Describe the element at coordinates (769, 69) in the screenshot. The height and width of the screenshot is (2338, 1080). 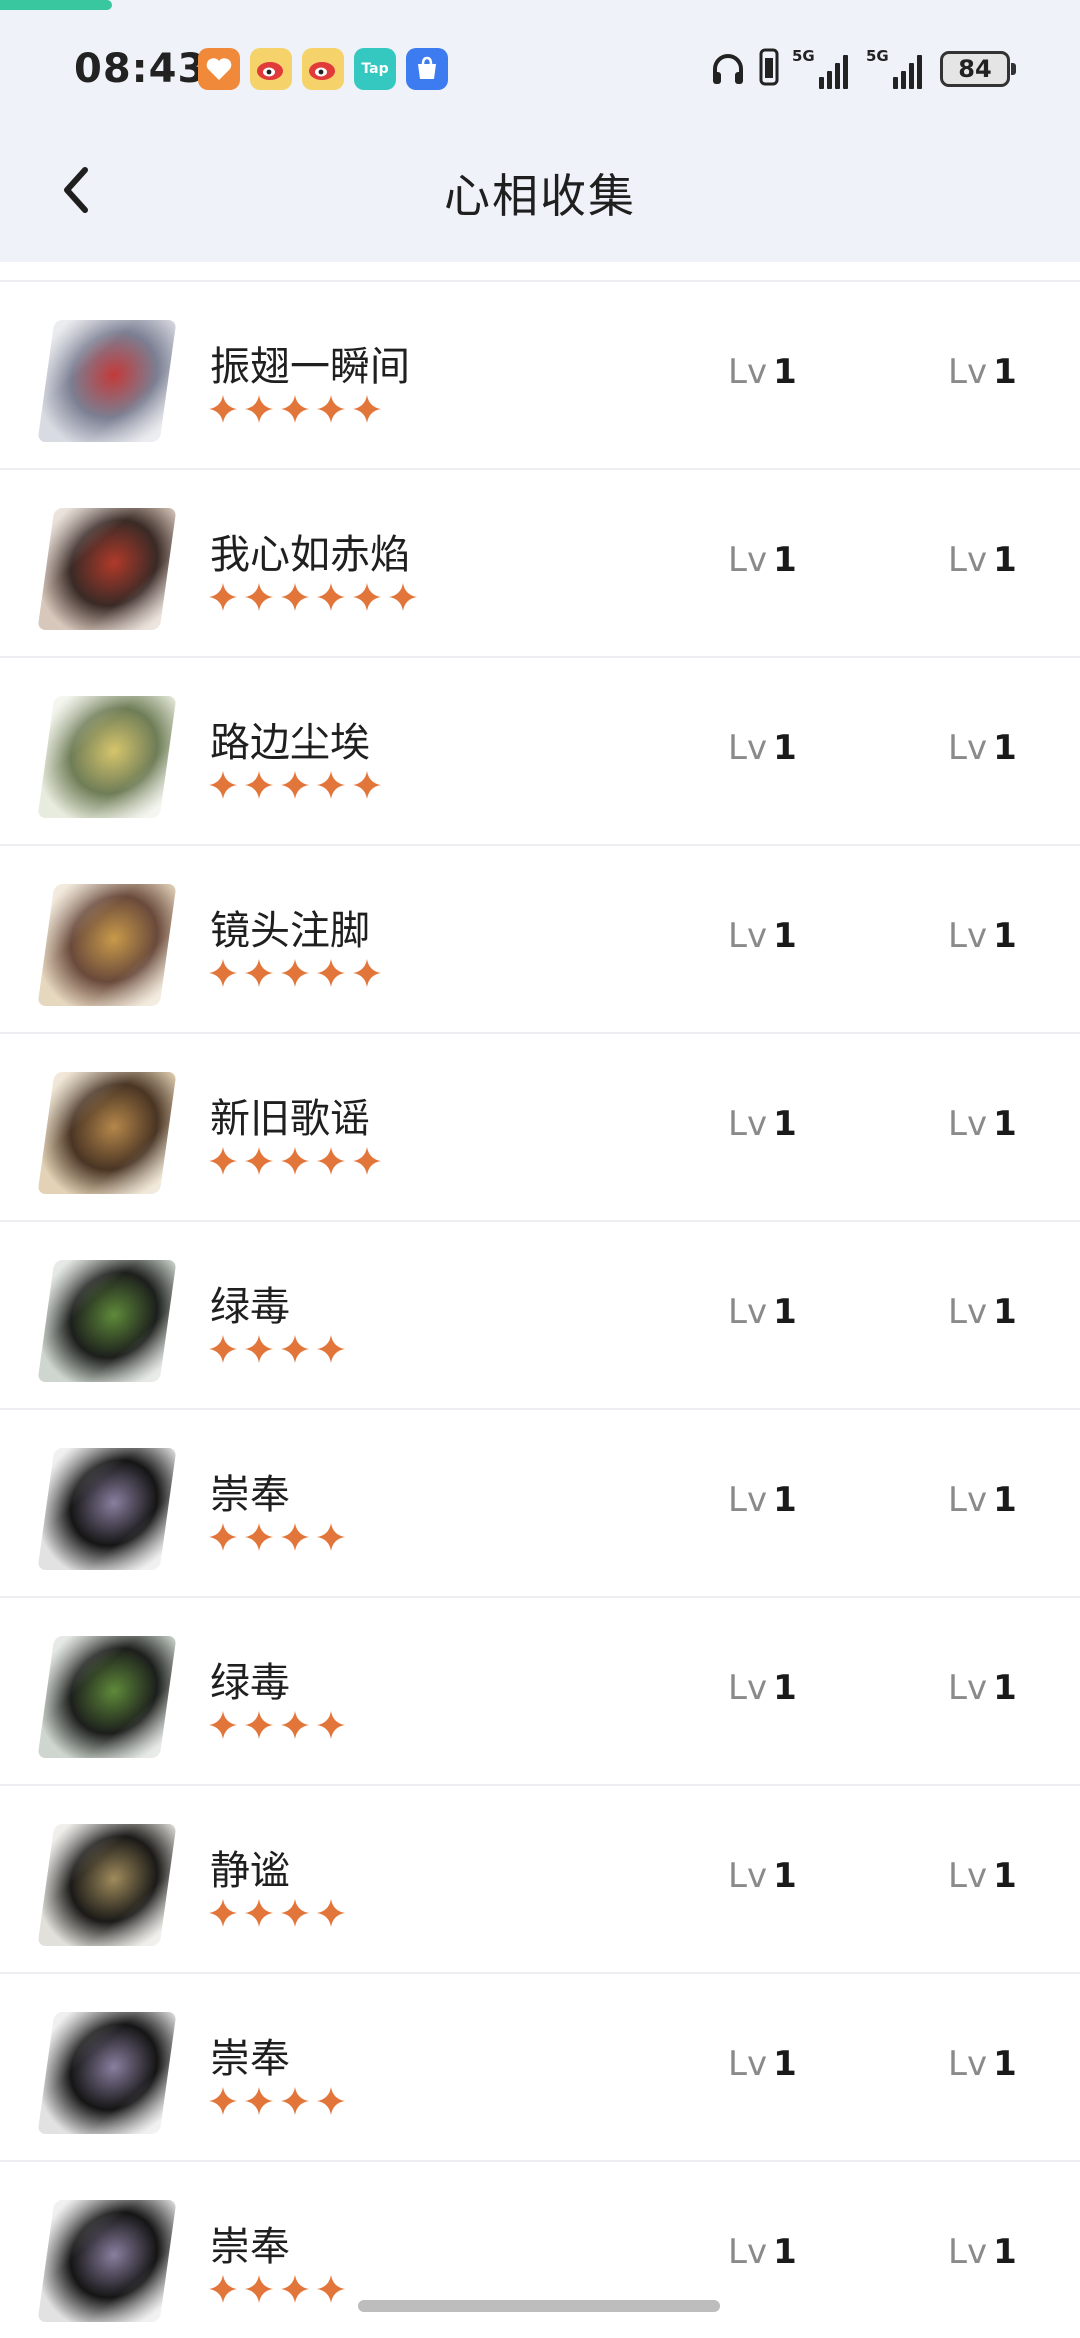
I see `vibrate-icon` at that location.